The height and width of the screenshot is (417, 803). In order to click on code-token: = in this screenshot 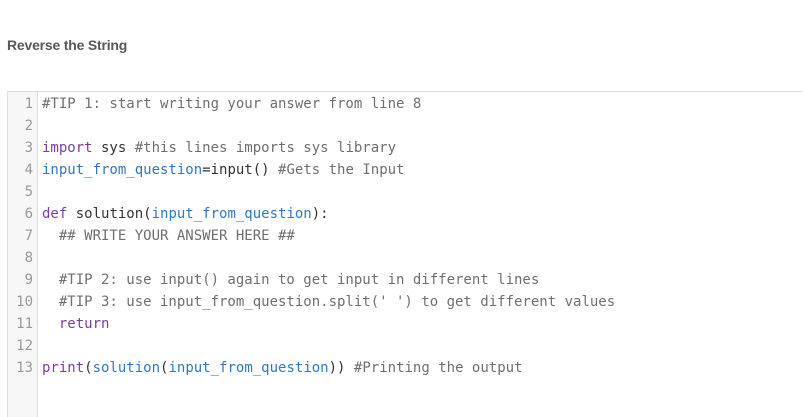, I will do `click(206, 170)`.